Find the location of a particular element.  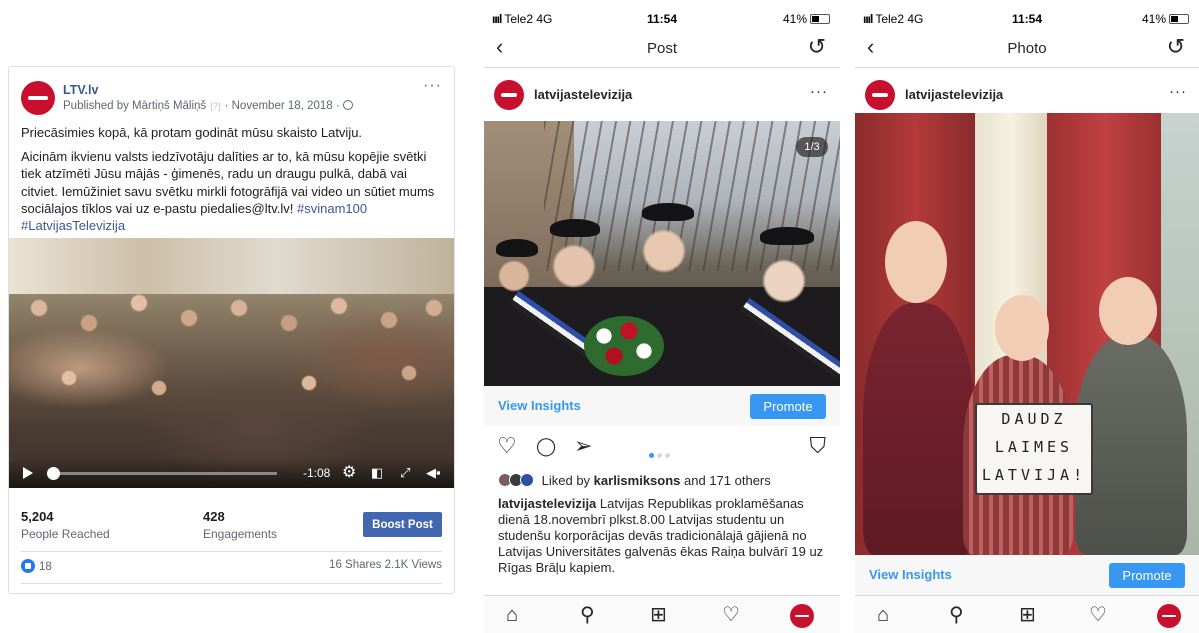

fullscreen-icon: ⤢ is located at coordinates (405, 473).